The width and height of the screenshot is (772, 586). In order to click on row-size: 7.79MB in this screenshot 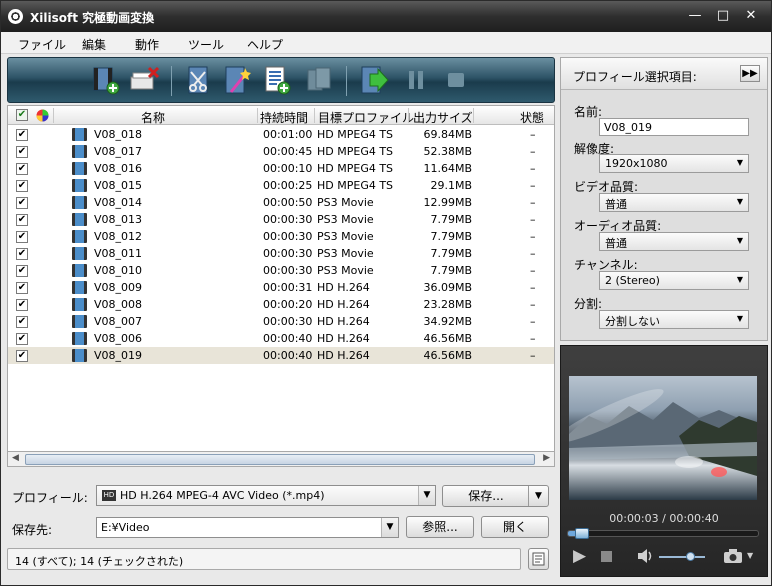, I will do `click(451, 270)`.